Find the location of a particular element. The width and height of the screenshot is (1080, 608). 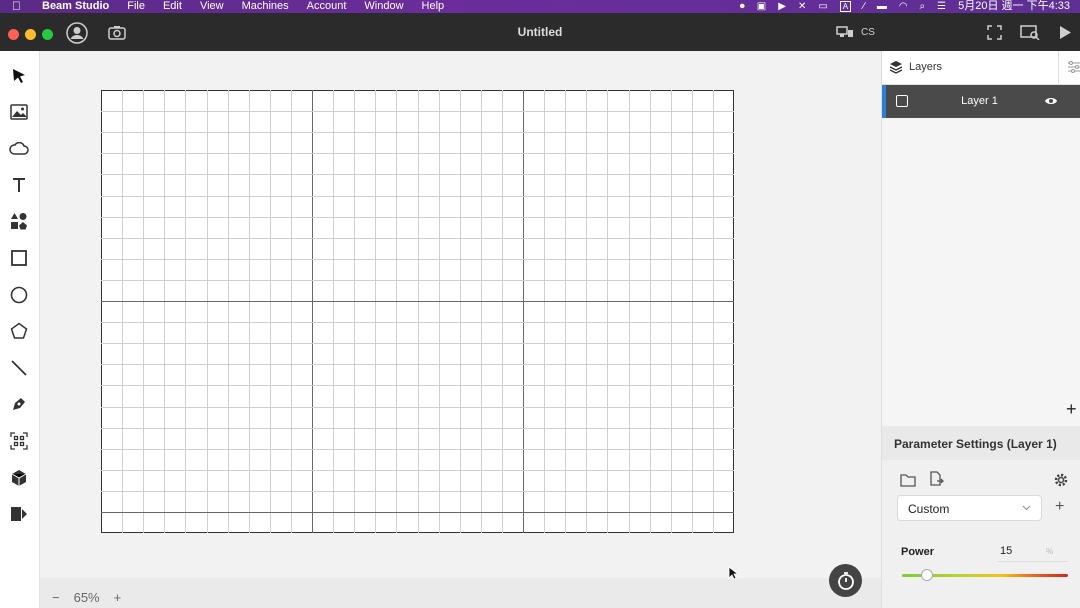

menubar-clock: 5月20日 週一 下午4:33 is located at coordinates (1014, 6).